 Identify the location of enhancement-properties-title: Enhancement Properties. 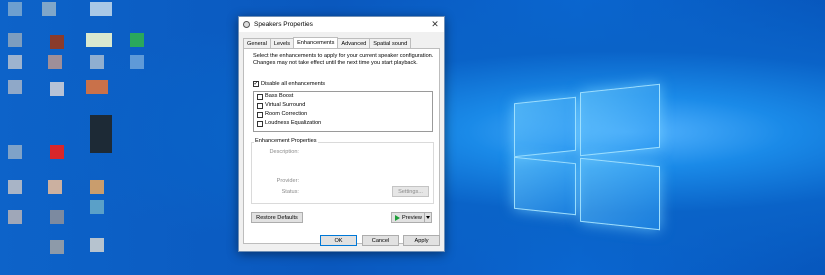
(286, 141).